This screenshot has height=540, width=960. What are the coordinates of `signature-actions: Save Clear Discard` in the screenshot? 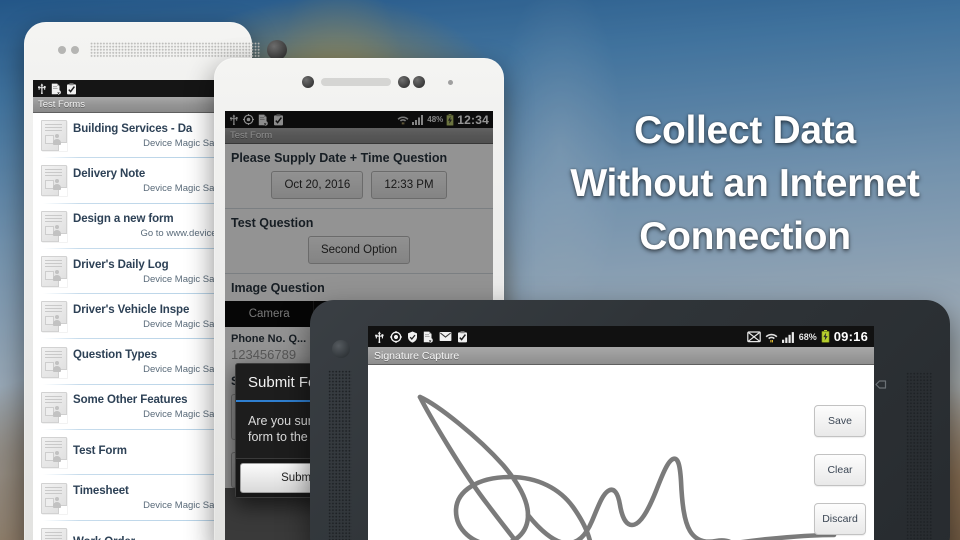 It's located at (840, 470).